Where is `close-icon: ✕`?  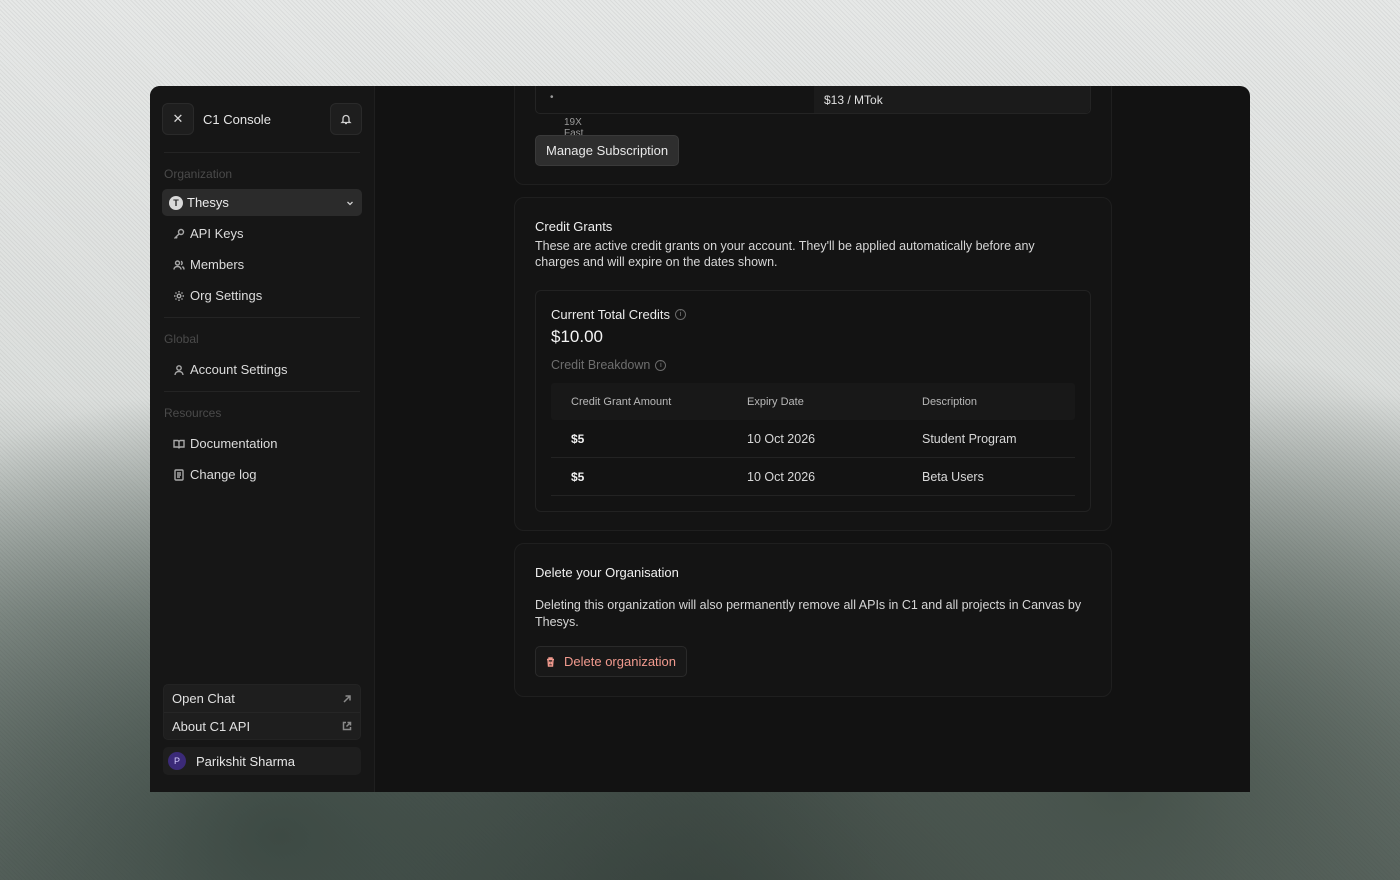 close-icon: ✕ is located at coordinates (178, 118).